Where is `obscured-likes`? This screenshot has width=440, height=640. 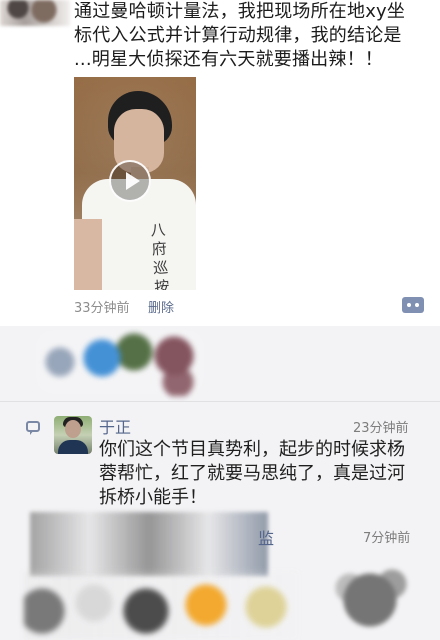 obscured-likes is located at coordinates (120, 362).